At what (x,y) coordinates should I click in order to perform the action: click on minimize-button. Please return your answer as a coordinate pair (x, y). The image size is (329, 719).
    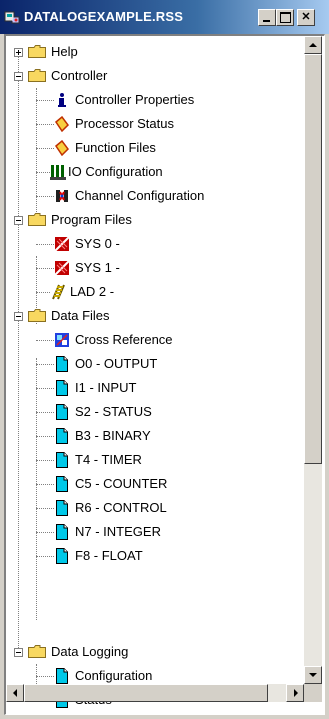
    Looking at the image, I should click on (267, 17).